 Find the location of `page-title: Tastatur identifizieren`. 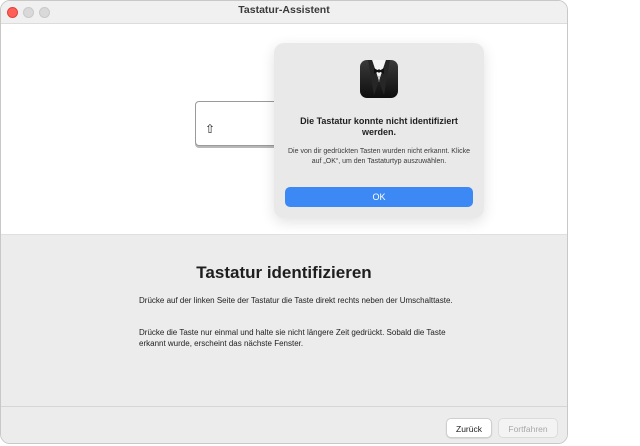

page-title: Tastatur identifizieren is located at coordinates (284, 272).